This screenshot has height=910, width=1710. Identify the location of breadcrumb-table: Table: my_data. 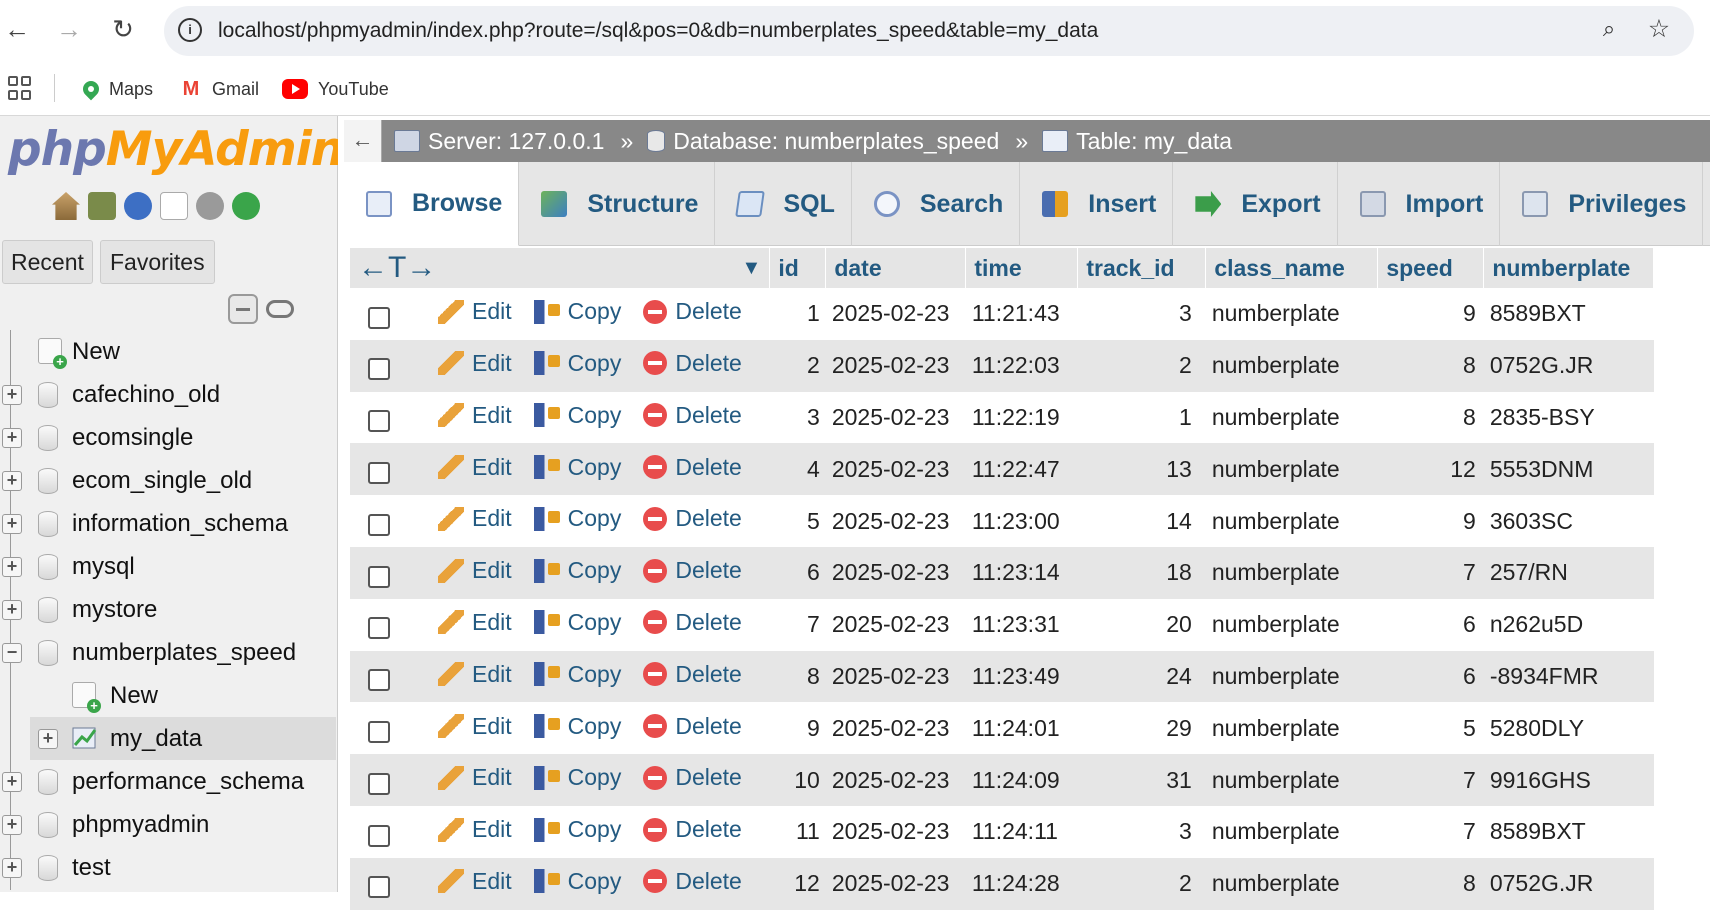
(1154, 141).